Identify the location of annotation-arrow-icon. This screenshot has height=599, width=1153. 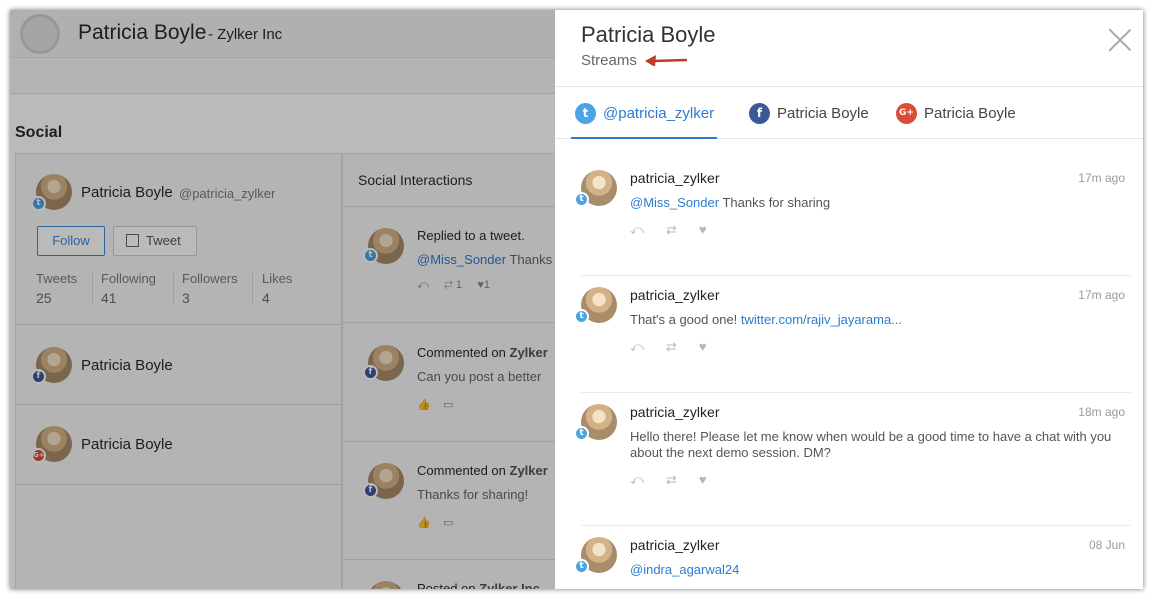
(666, 60).